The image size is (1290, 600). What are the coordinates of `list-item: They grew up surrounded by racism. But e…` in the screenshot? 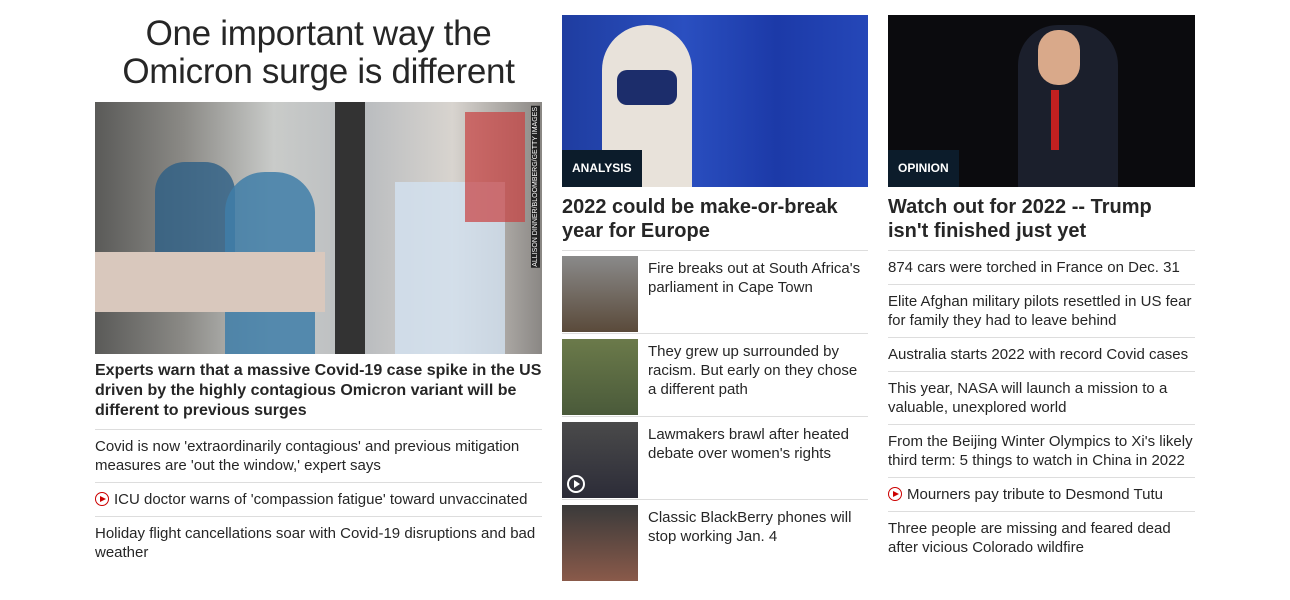 It's located at (715, 374).